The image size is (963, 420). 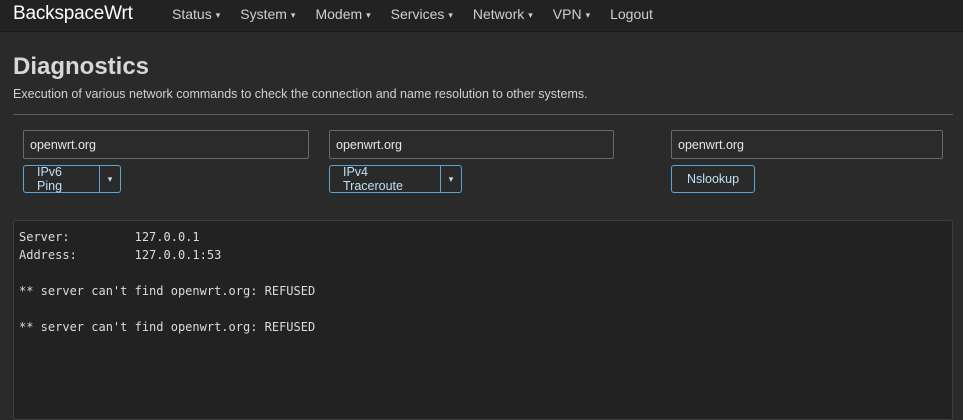 I want to click on nslookup-host-input, so click(x=807, y=144).